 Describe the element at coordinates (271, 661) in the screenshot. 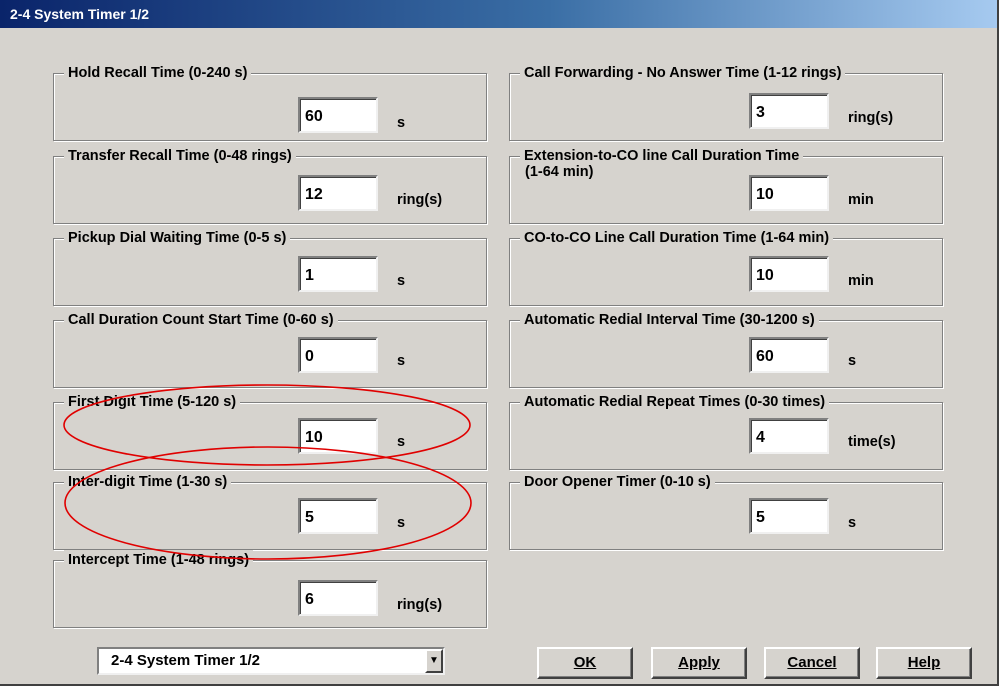

I see `page-select-dropdown: 2-4 System Timer 1/2 ▼` at that location.